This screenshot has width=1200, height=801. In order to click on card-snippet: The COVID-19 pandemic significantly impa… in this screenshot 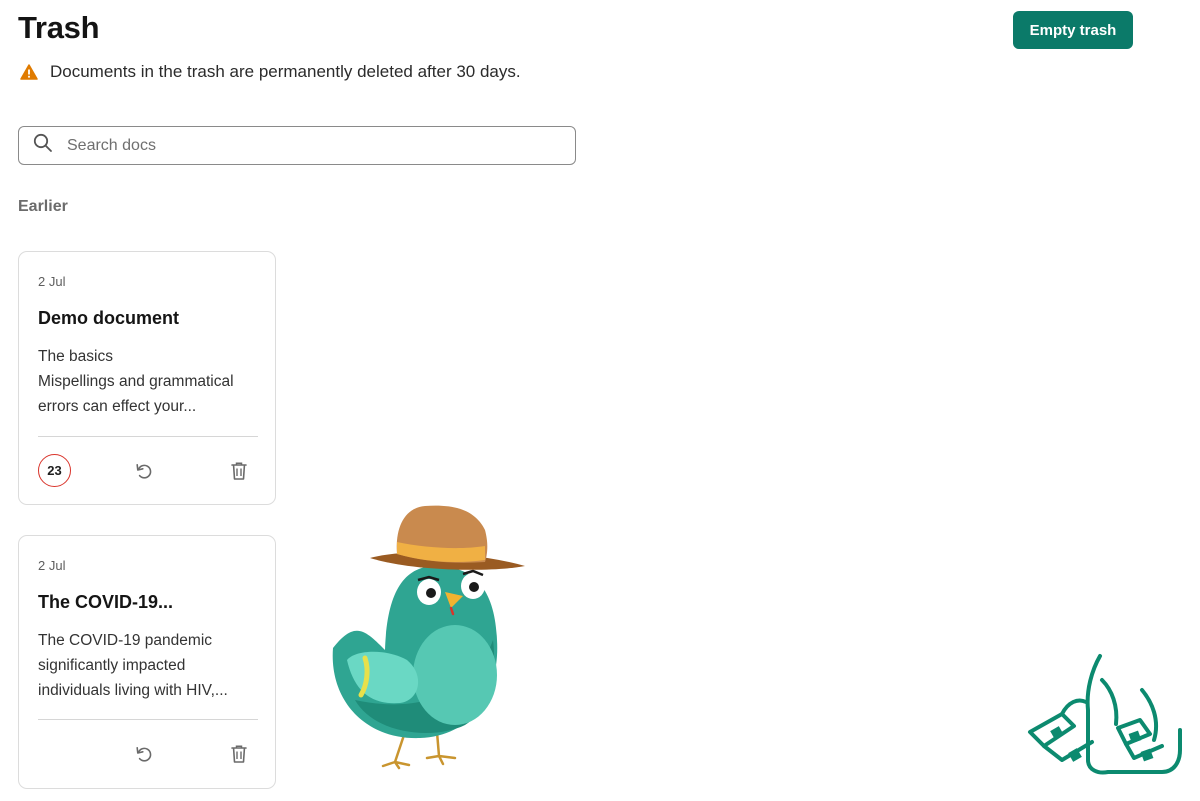, I will do `click(150, 665)`.